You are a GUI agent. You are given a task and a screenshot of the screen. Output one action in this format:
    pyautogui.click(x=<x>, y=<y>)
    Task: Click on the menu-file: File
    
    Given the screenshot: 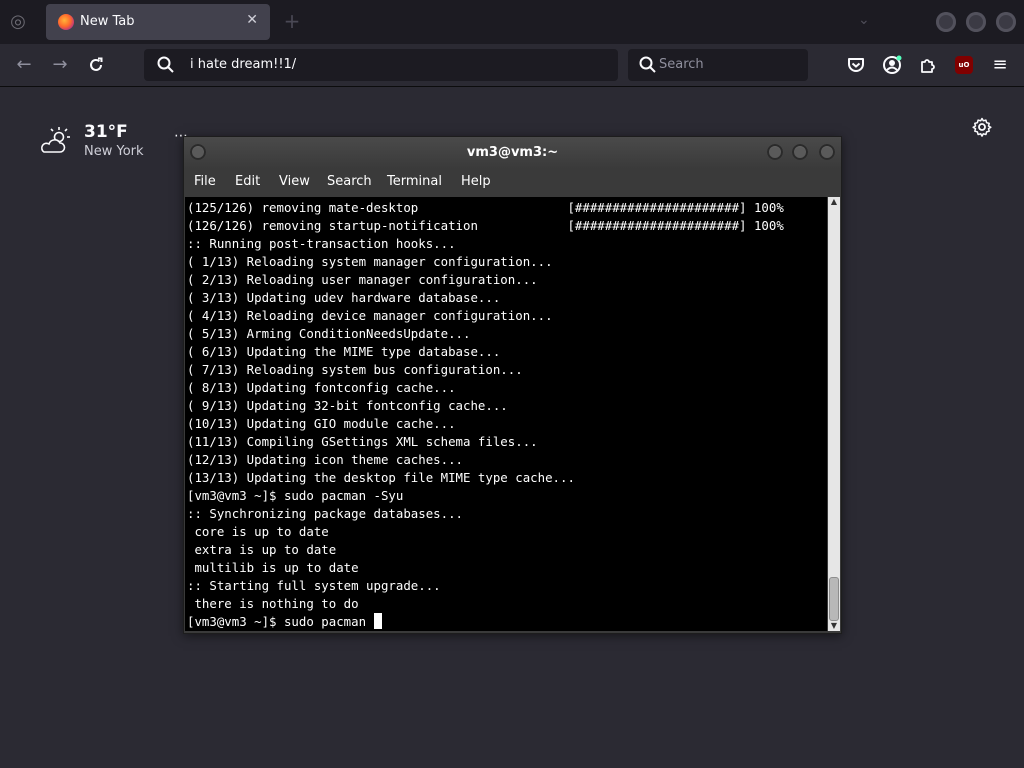 What is the action you would take?
    pyautogui.click(x=205, y=181)
    